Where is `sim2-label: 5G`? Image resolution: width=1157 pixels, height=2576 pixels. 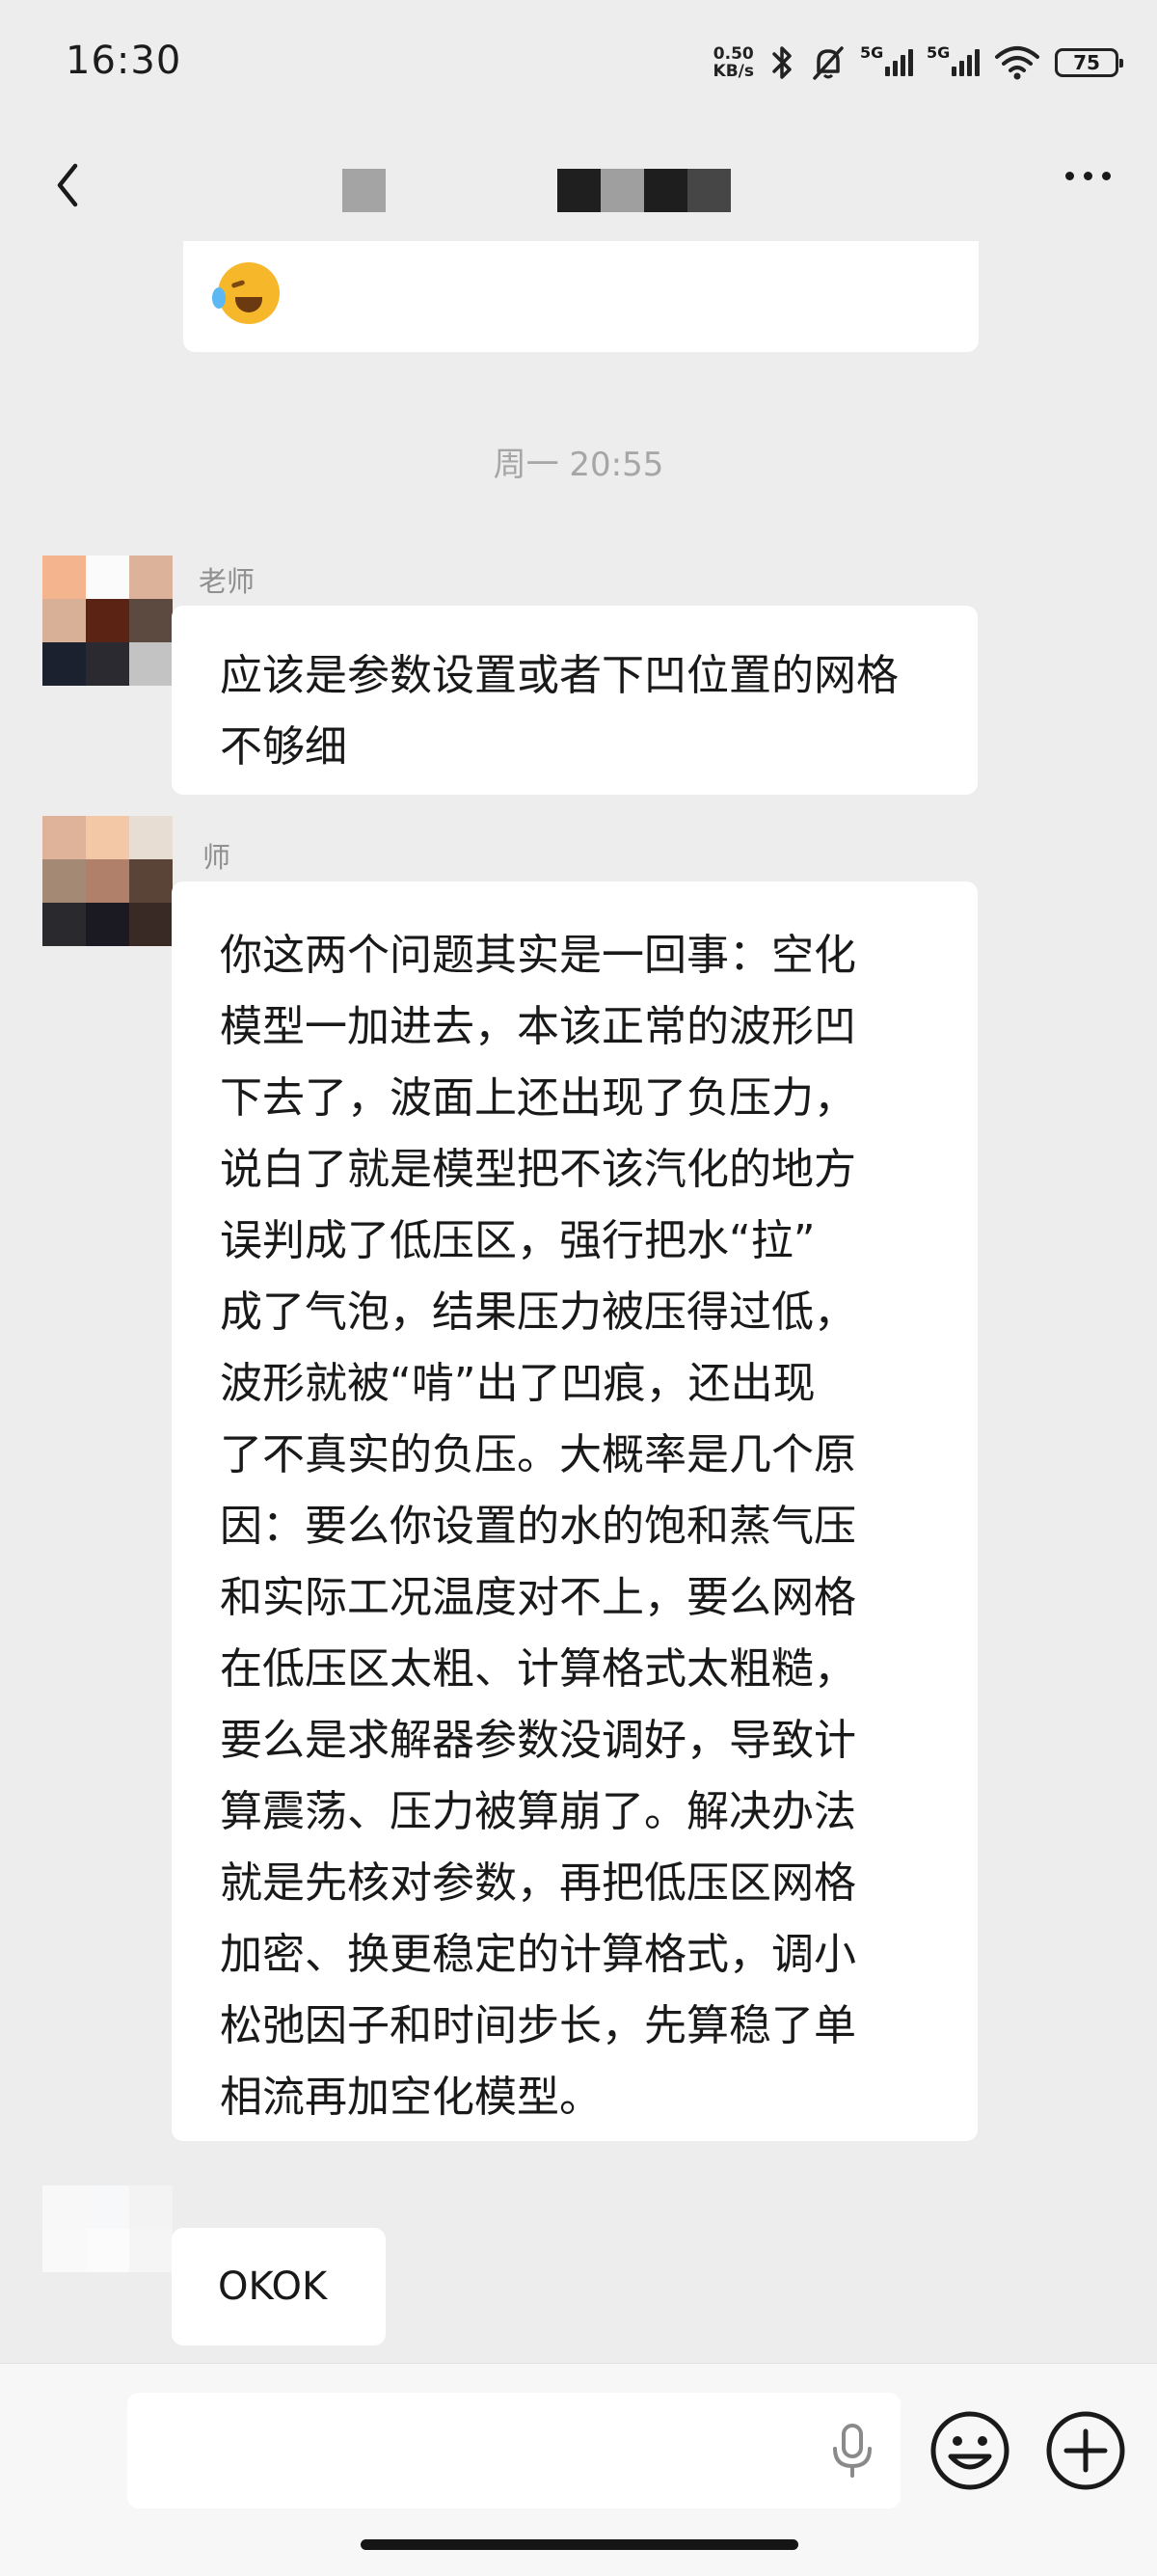
sim2-label: 5G is located at coordinates (939, 52).